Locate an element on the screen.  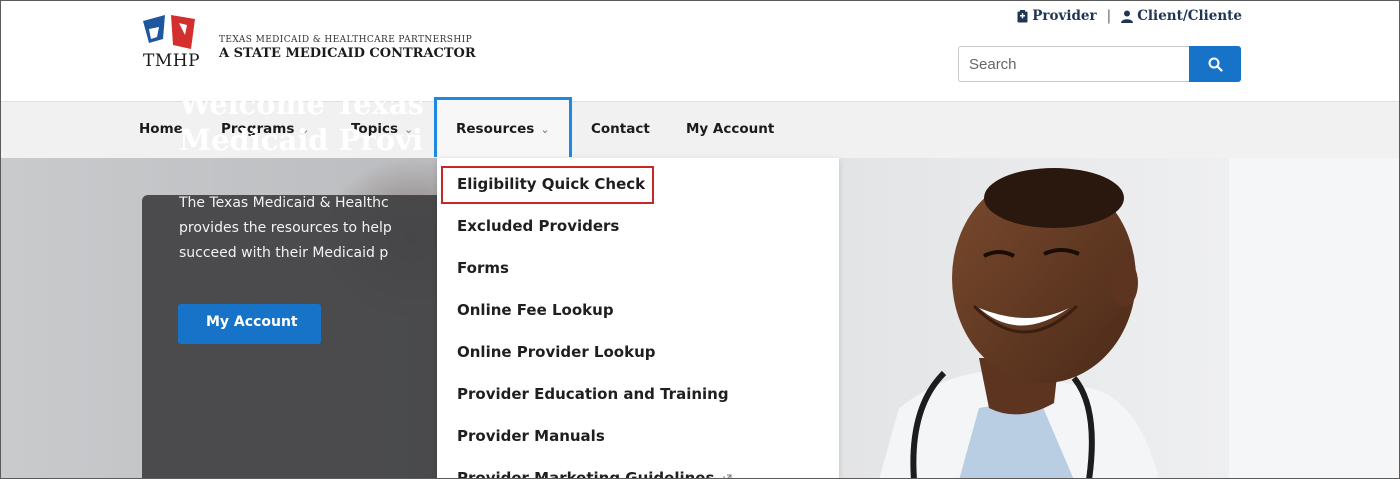
hero-desc-line3: succeed with their Medicaid p is located at coordinates (284, 253).